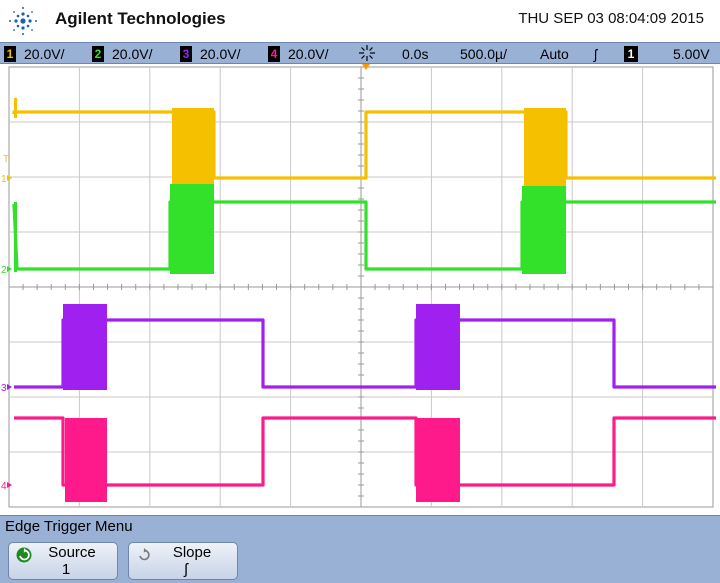  What do you see at coordinates (415, 54) in the screenshot?
I see `horizontal-delay: 0.0s` at bounding box center [415, 54].